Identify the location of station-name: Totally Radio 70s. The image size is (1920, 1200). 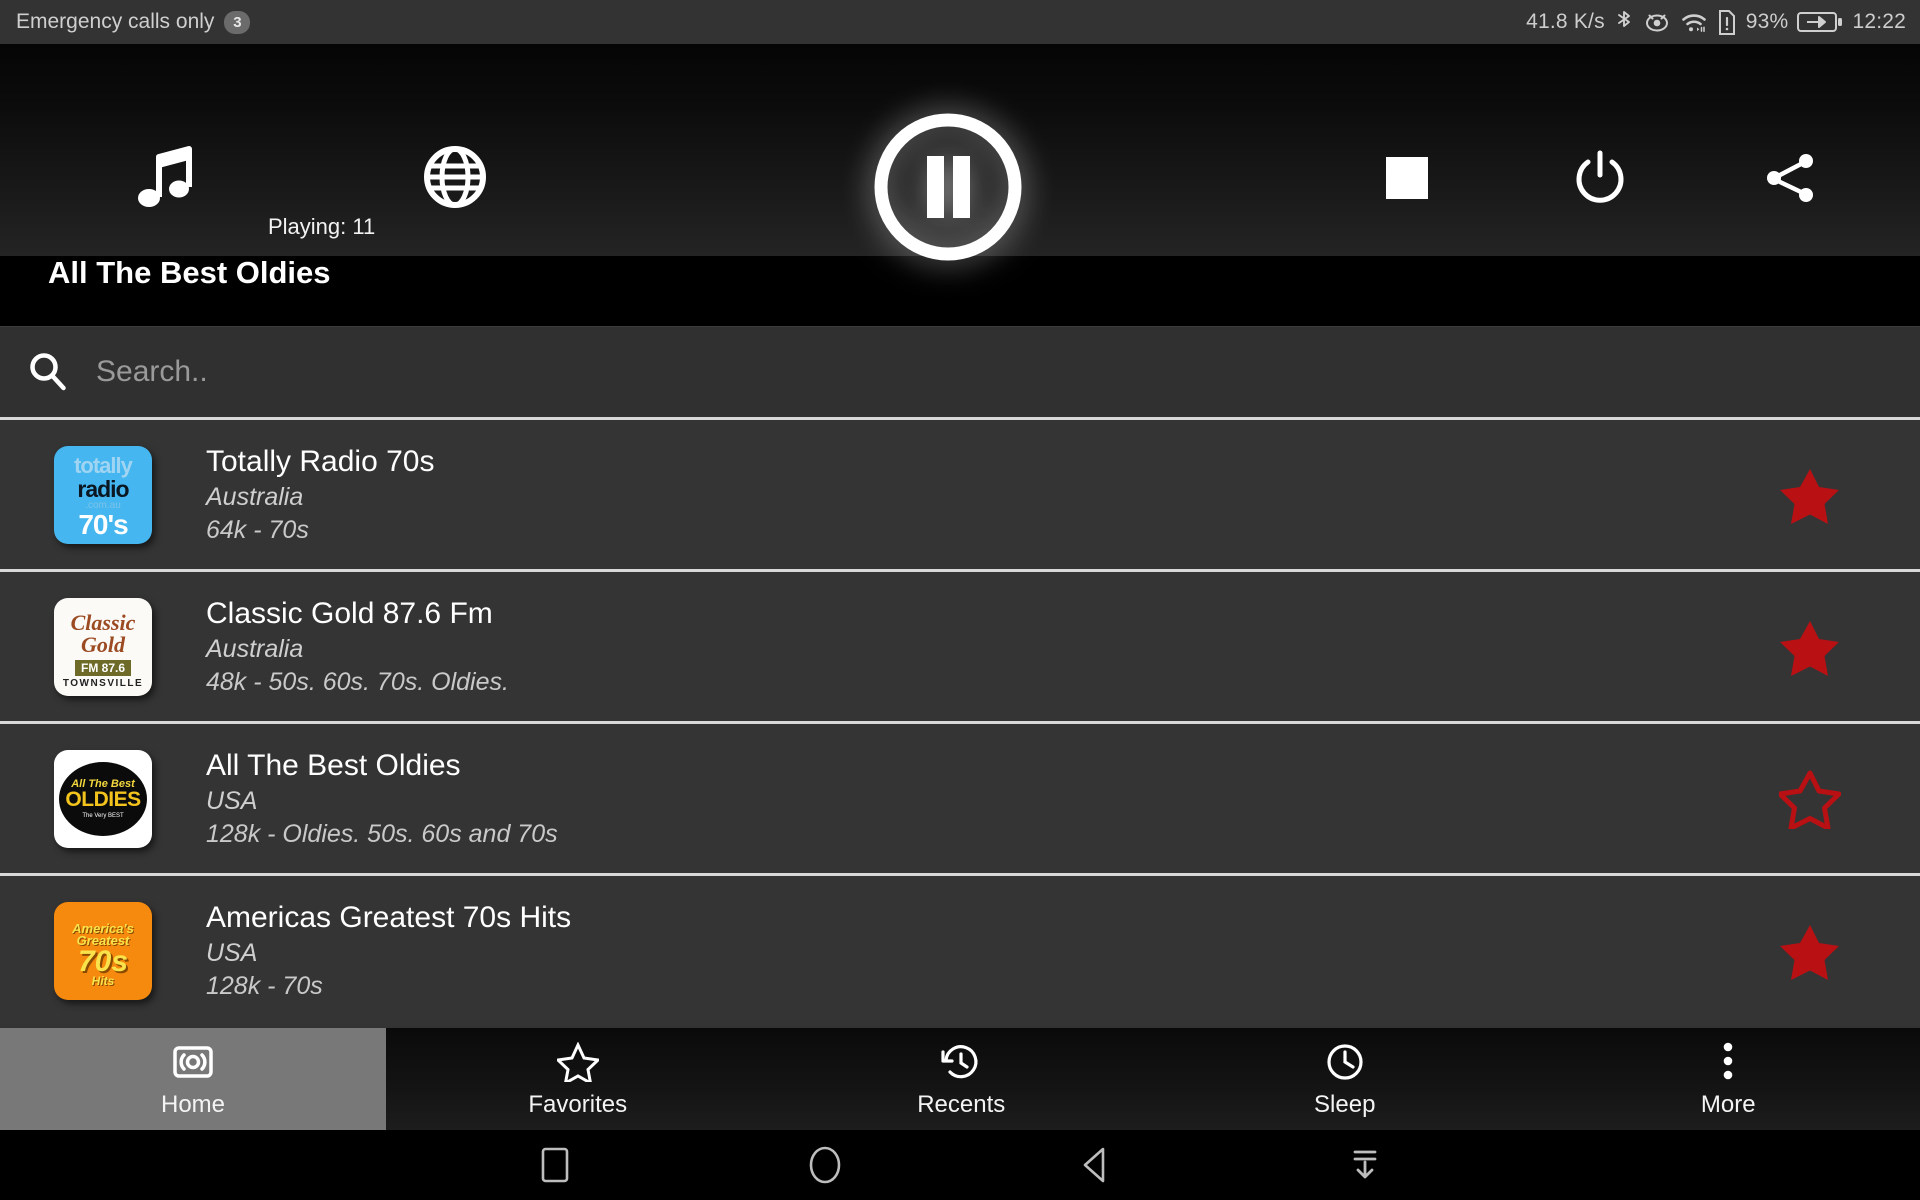
(320, 461).